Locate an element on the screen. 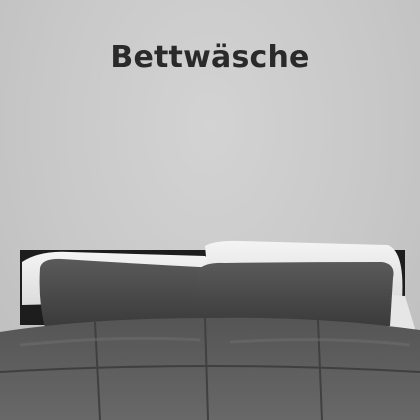 The height and width of the screenshot is (420, 420). plush-pillow-right is located at coordinates (295, 295).